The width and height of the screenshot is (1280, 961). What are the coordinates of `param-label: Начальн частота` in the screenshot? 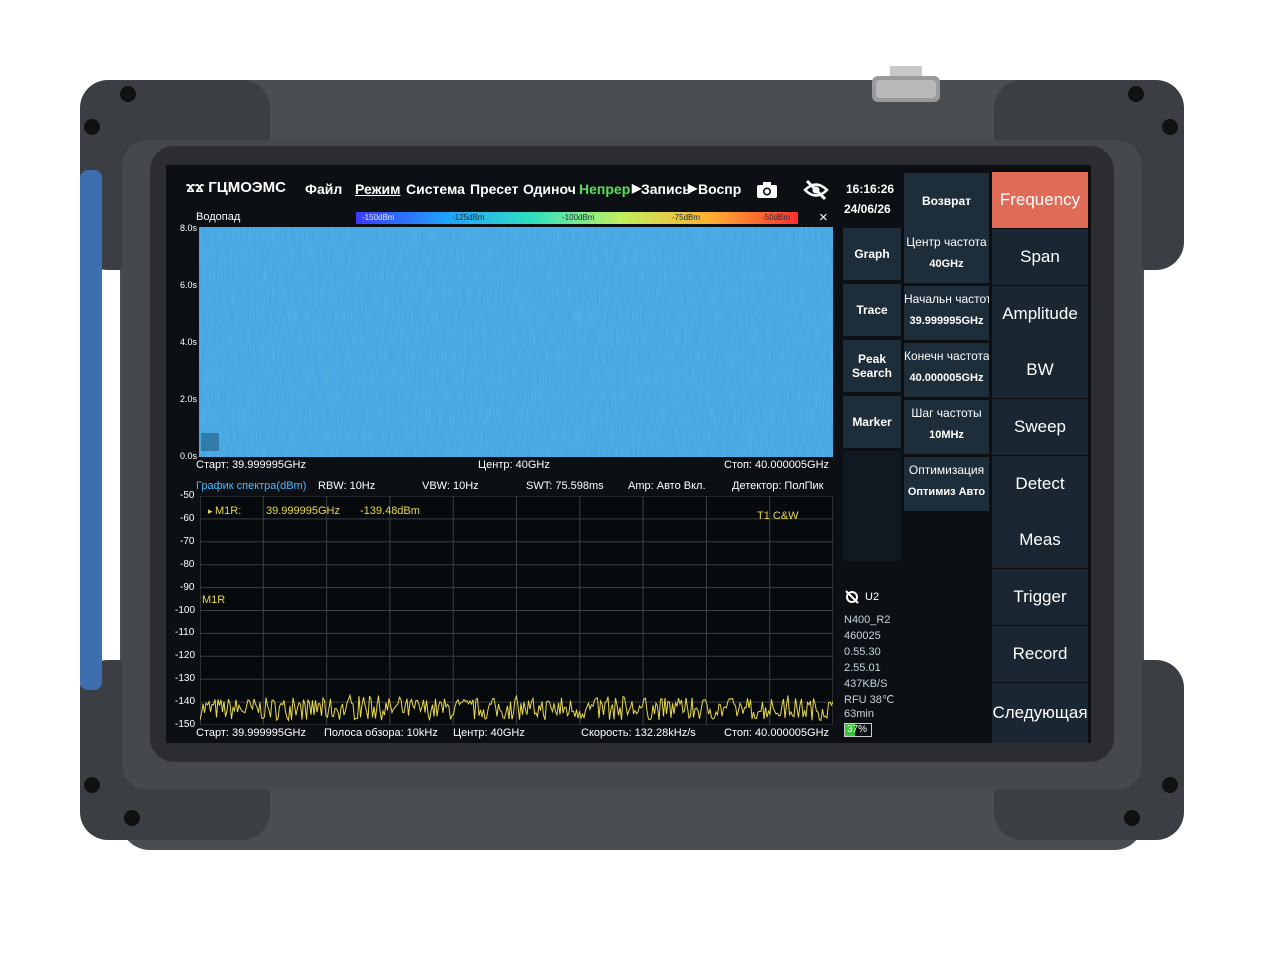 It's located at (946, 299).